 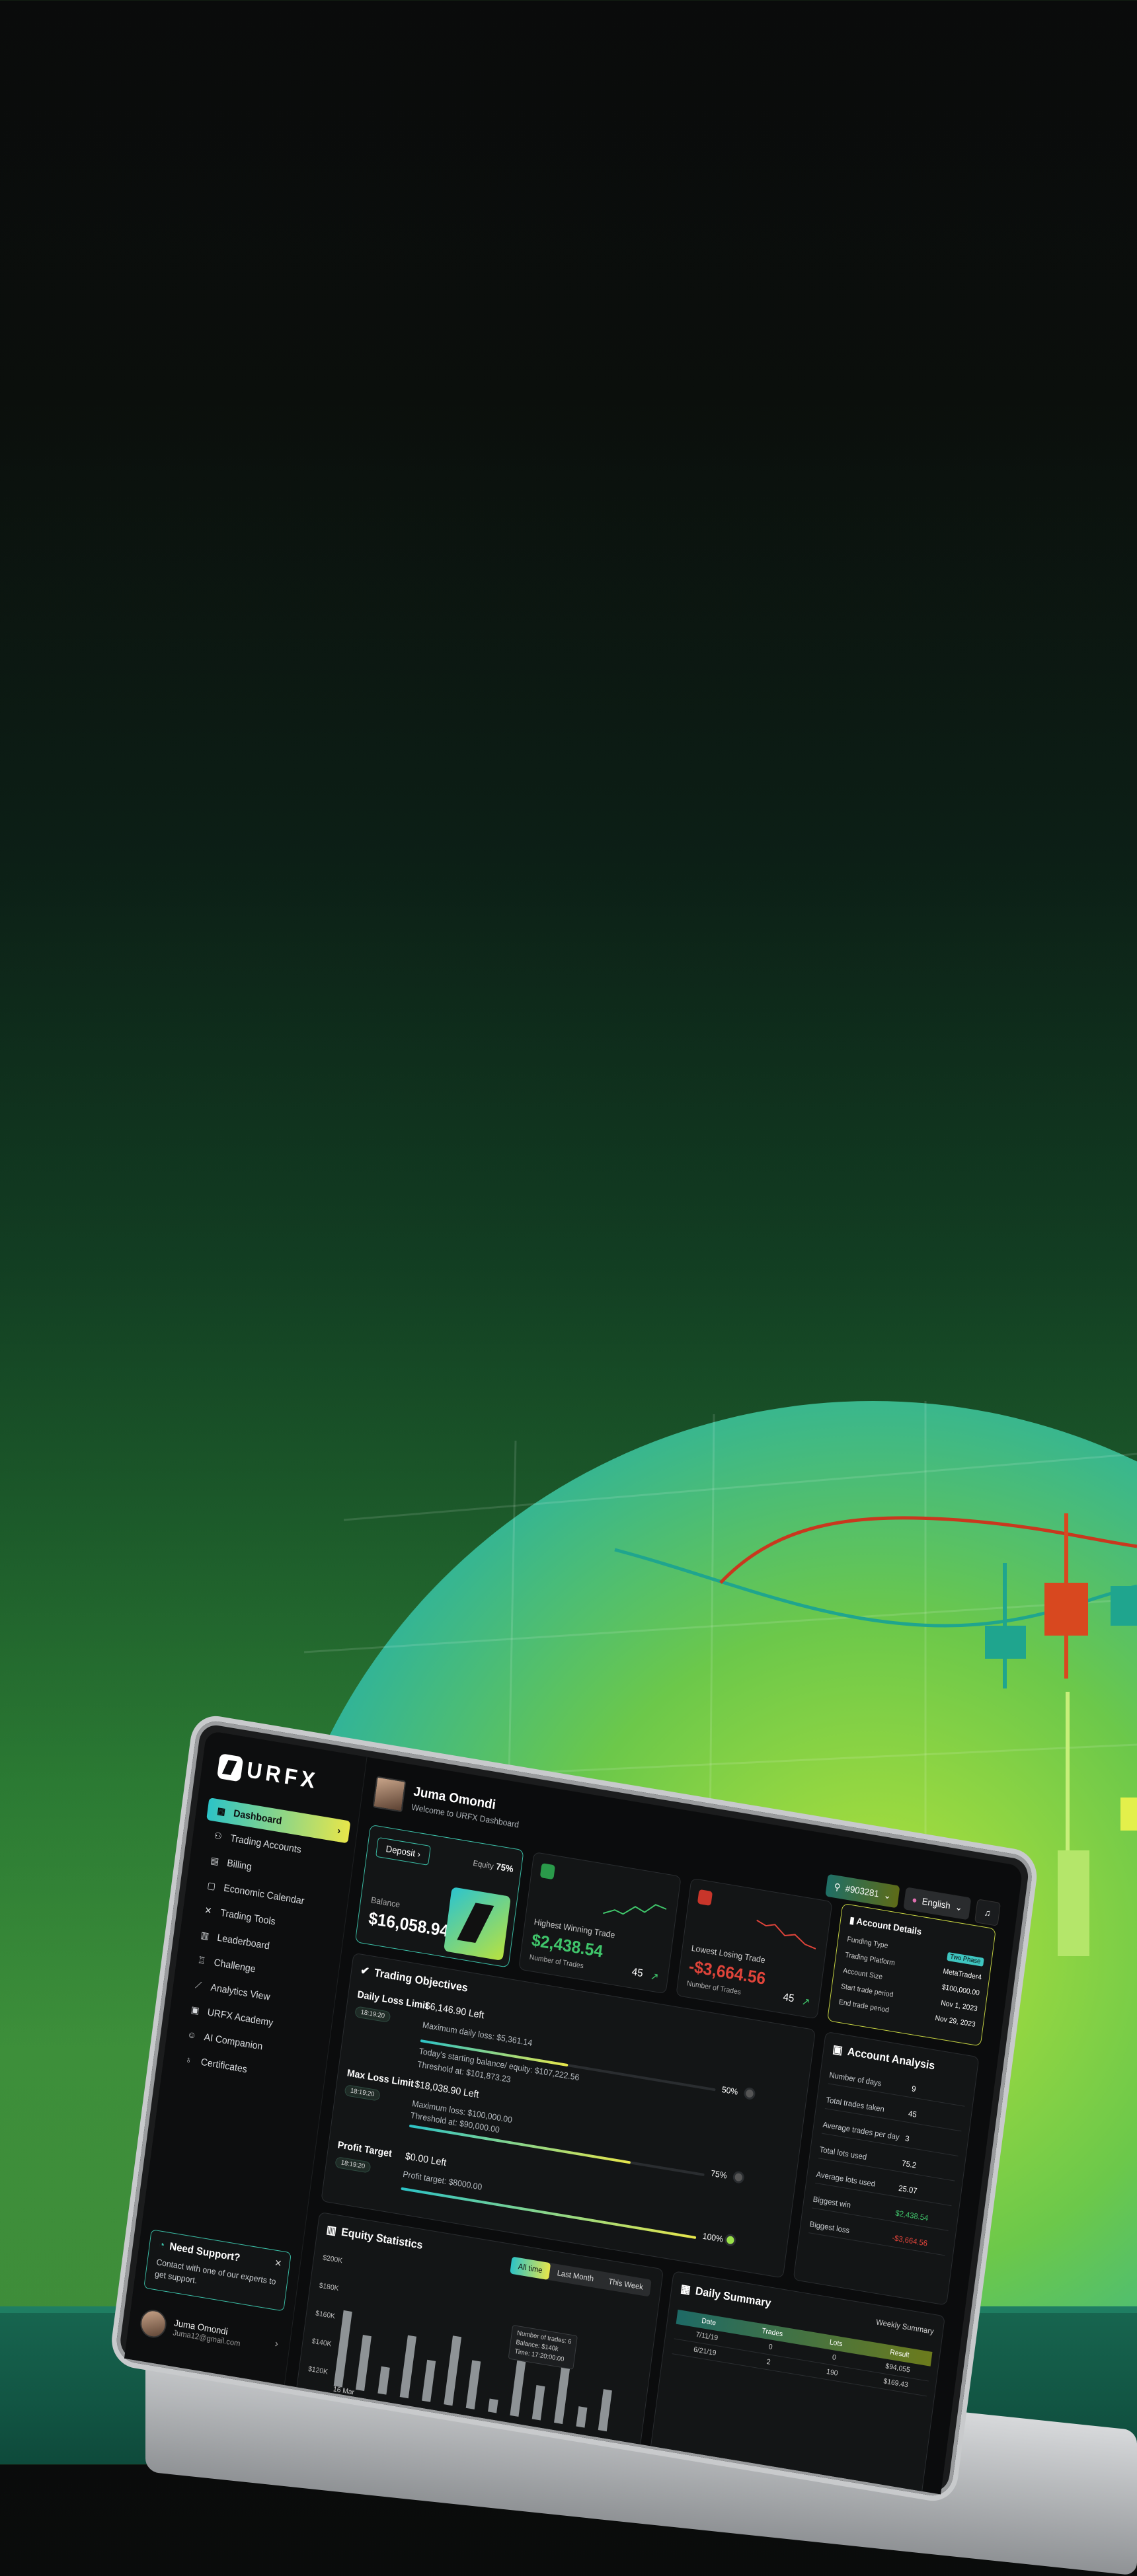 I want to click on objectives-title: ✔ Trading Objectives, so click(x=414, y=1980).